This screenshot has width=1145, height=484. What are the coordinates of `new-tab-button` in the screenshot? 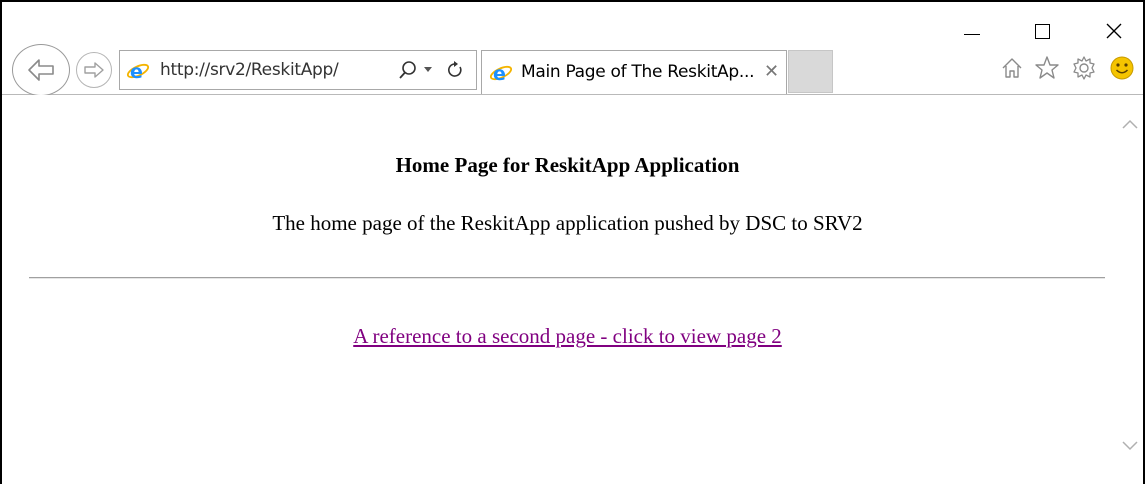 It's located at (810, 71).